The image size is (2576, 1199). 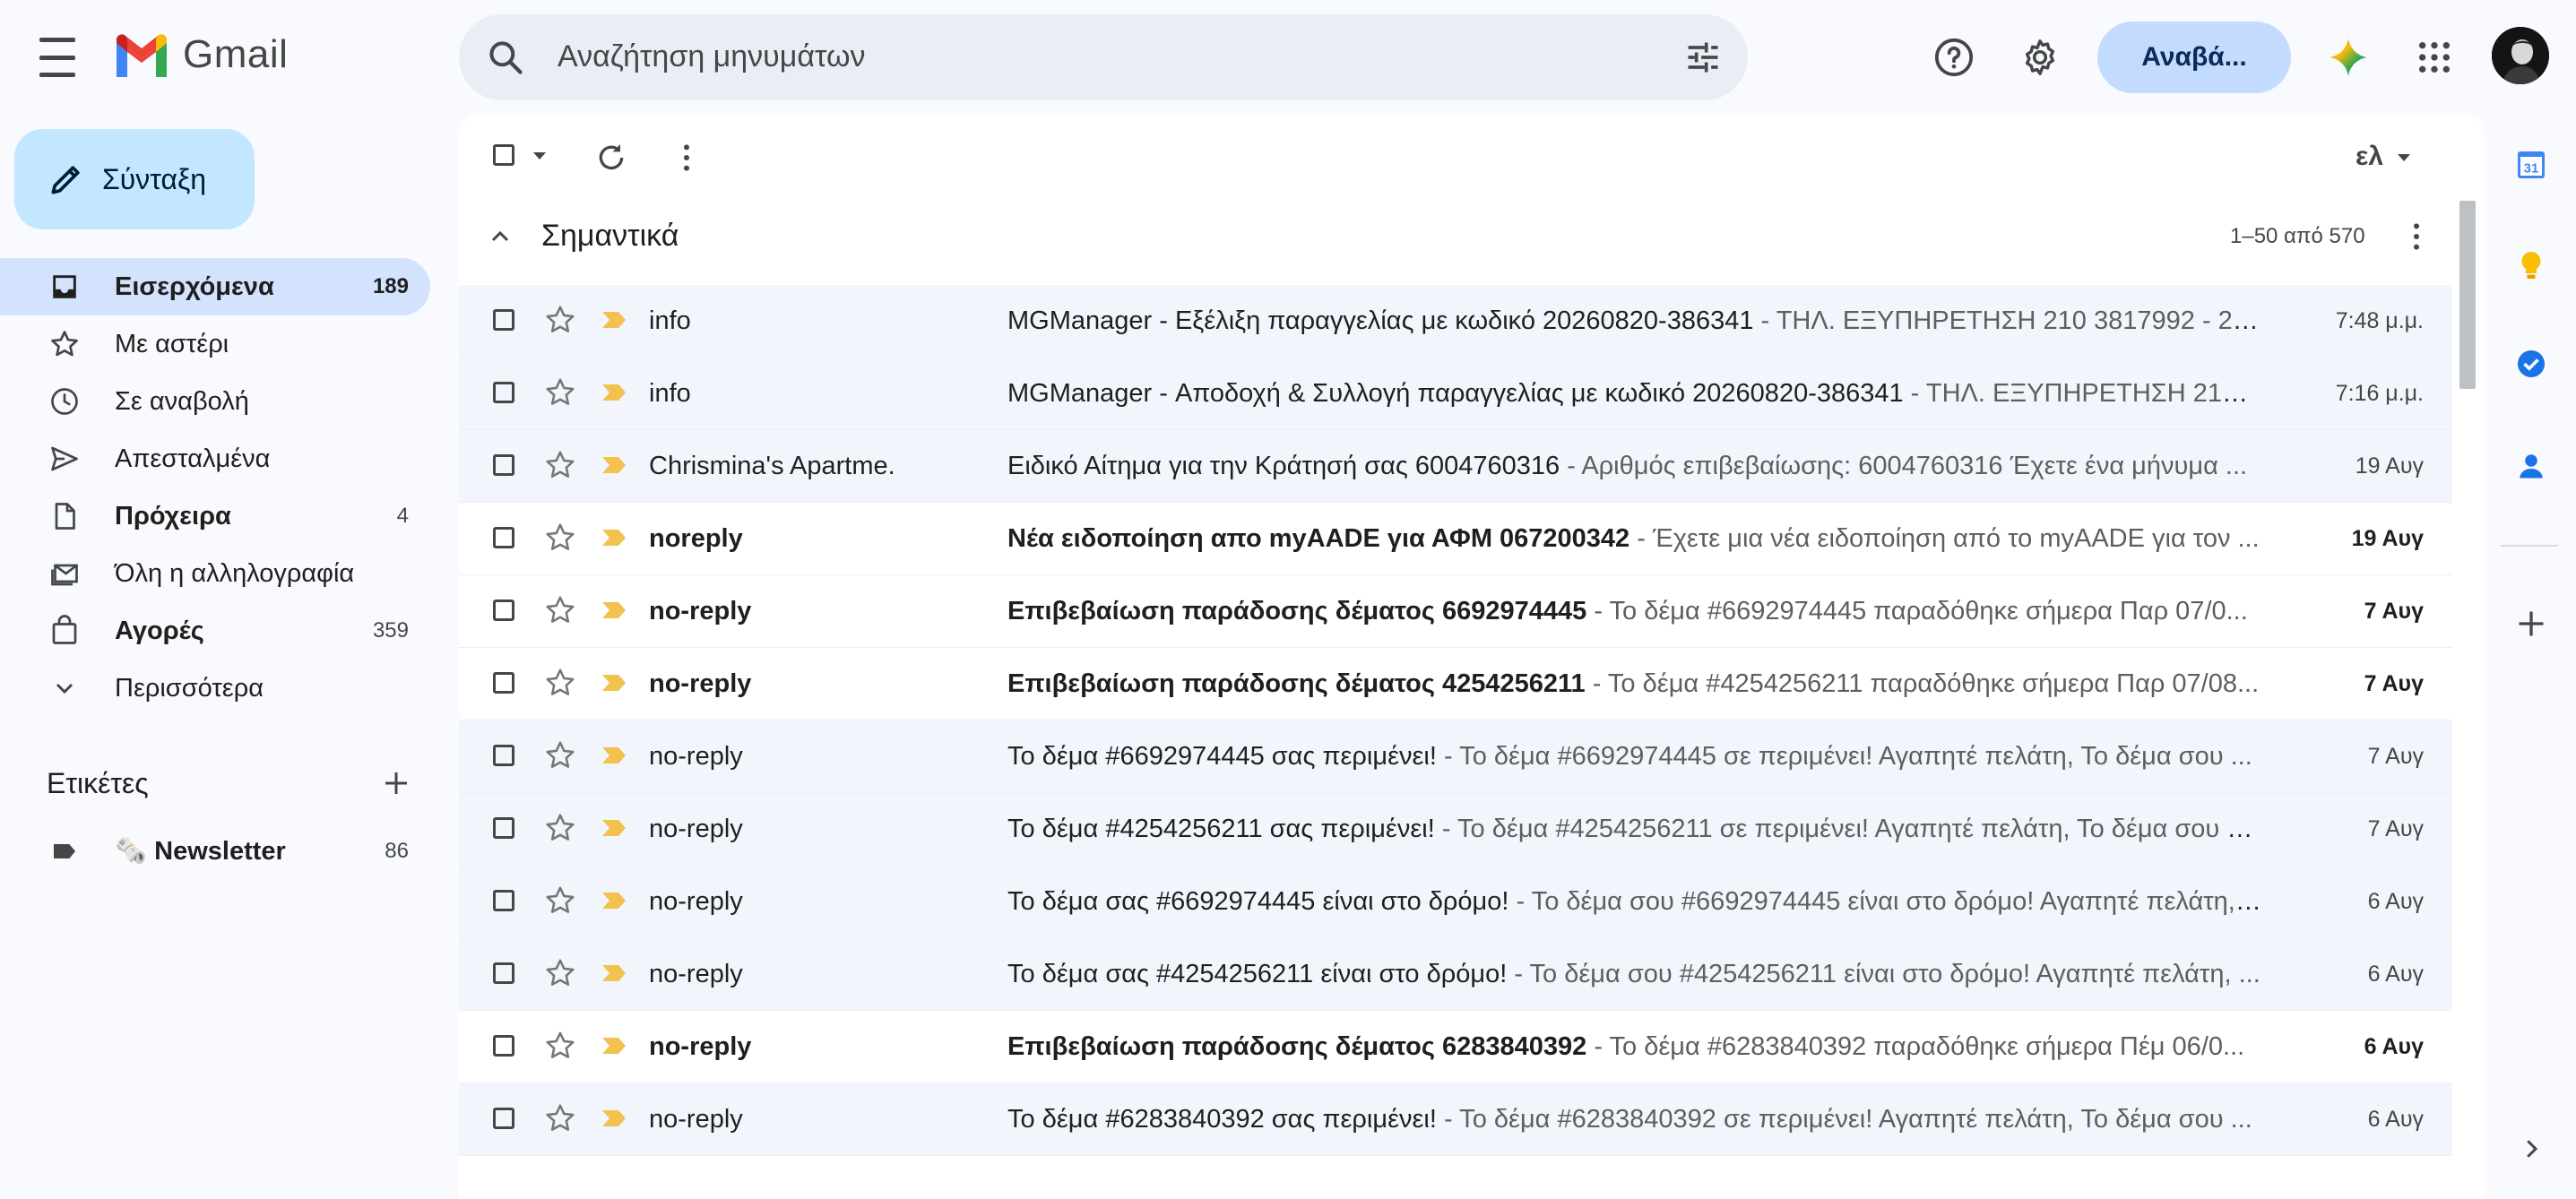 What do you see at coordinates (200, 851) in the screenshot?
I see `label-name: 🗞️ Newsletter` at bounding box center [200, 851].